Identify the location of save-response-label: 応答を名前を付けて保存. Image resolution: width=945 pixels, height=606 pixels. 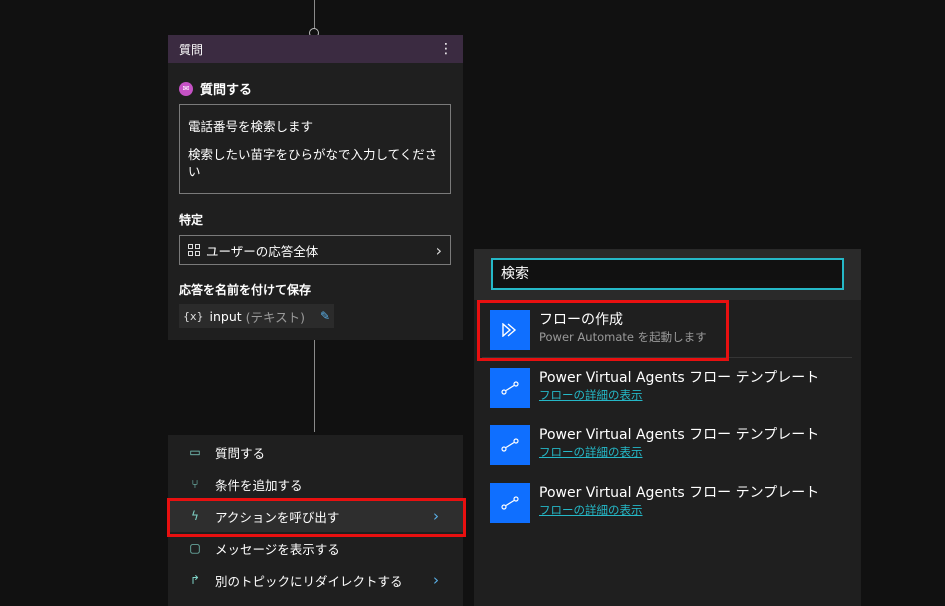
(245, 290).